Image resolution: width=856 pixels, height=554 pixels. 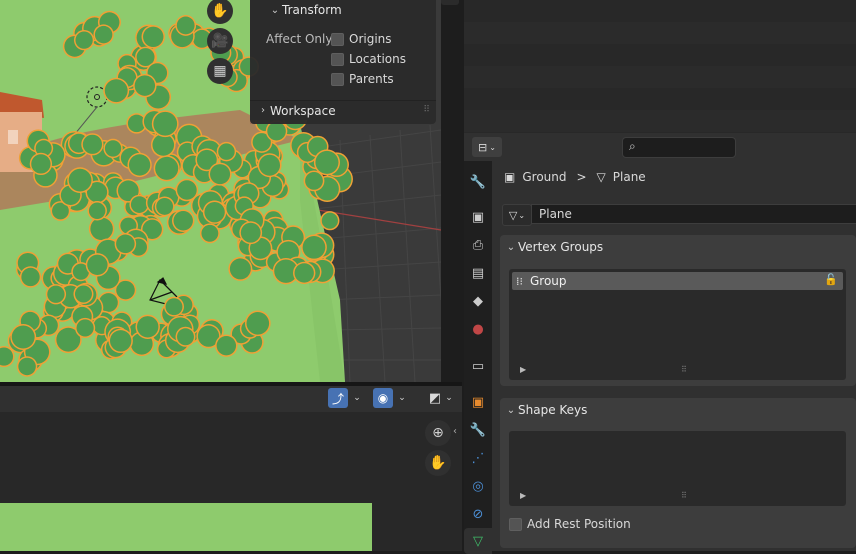 I want to click on tab-scene: ◆, so click(x=478, y=301).